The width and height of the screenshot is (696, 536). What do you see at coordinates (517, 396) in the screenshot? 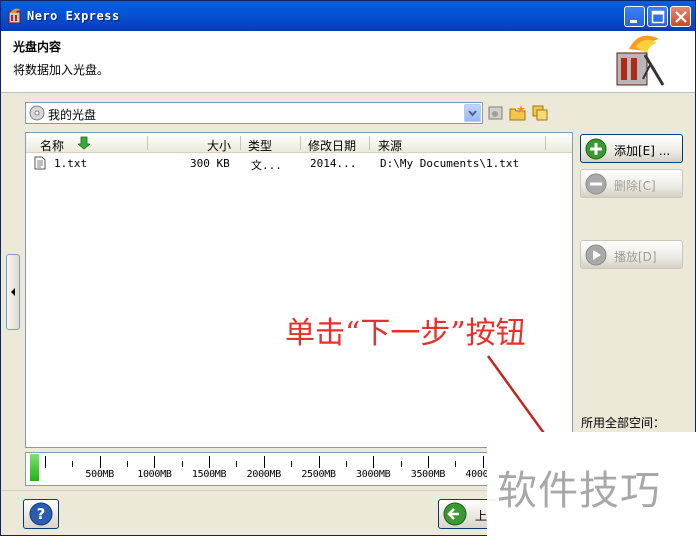
I see `annotation-arrow-line` at bounding box center [517, 396].